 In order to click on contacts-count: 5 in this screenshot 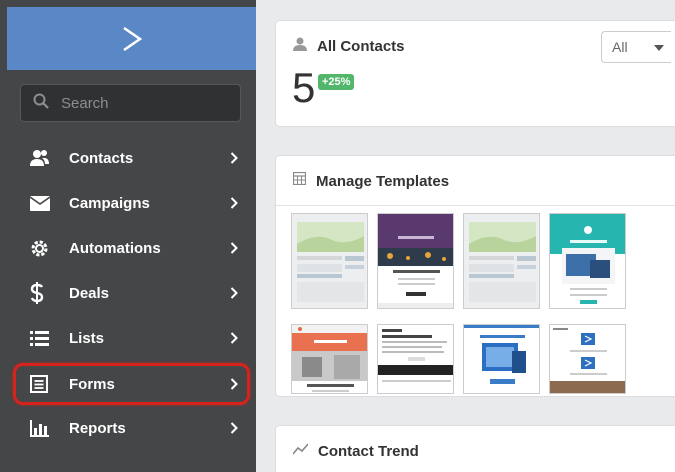, I will do `click(304, 87)`.